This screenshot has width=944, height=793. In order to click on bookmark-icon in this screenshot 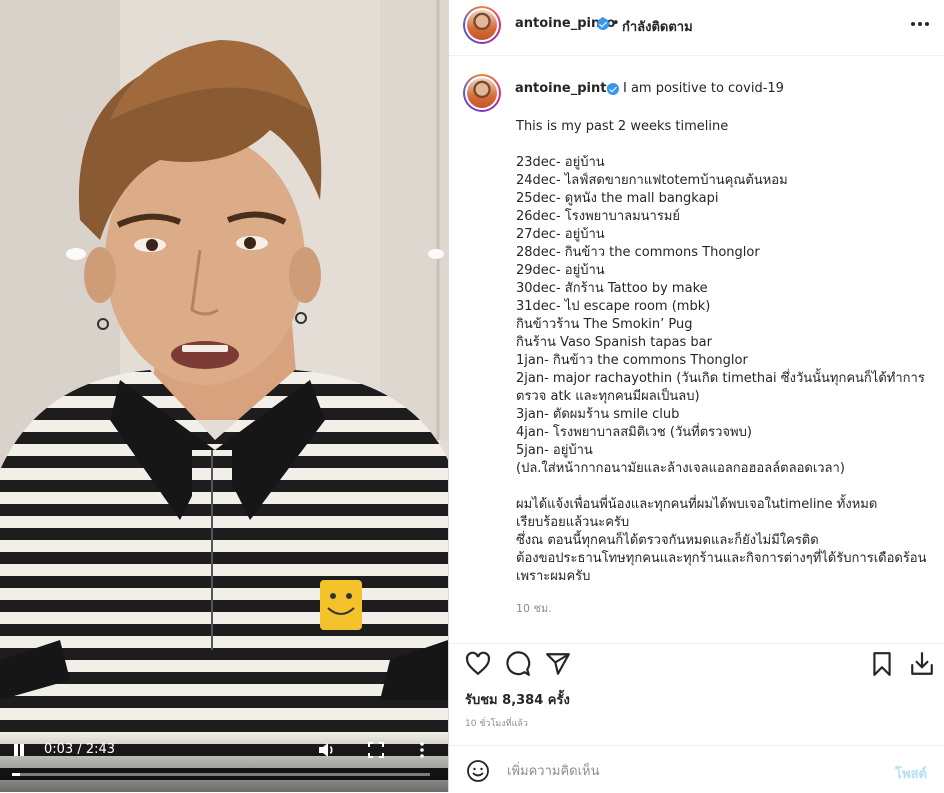, I will do `click(882, 664)`.